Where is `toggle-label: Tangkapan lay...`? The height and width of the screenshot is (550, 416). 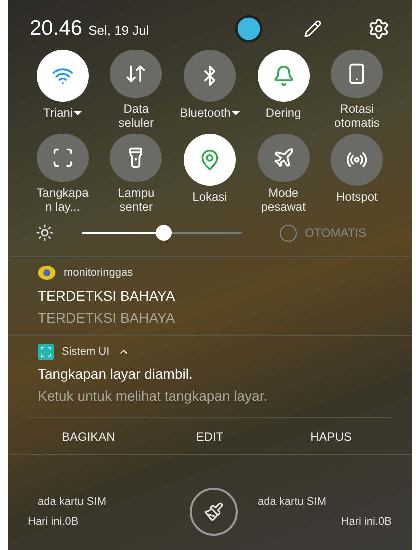
toggle-label: Tangkapan lay... is located at coordinates (63, 200).